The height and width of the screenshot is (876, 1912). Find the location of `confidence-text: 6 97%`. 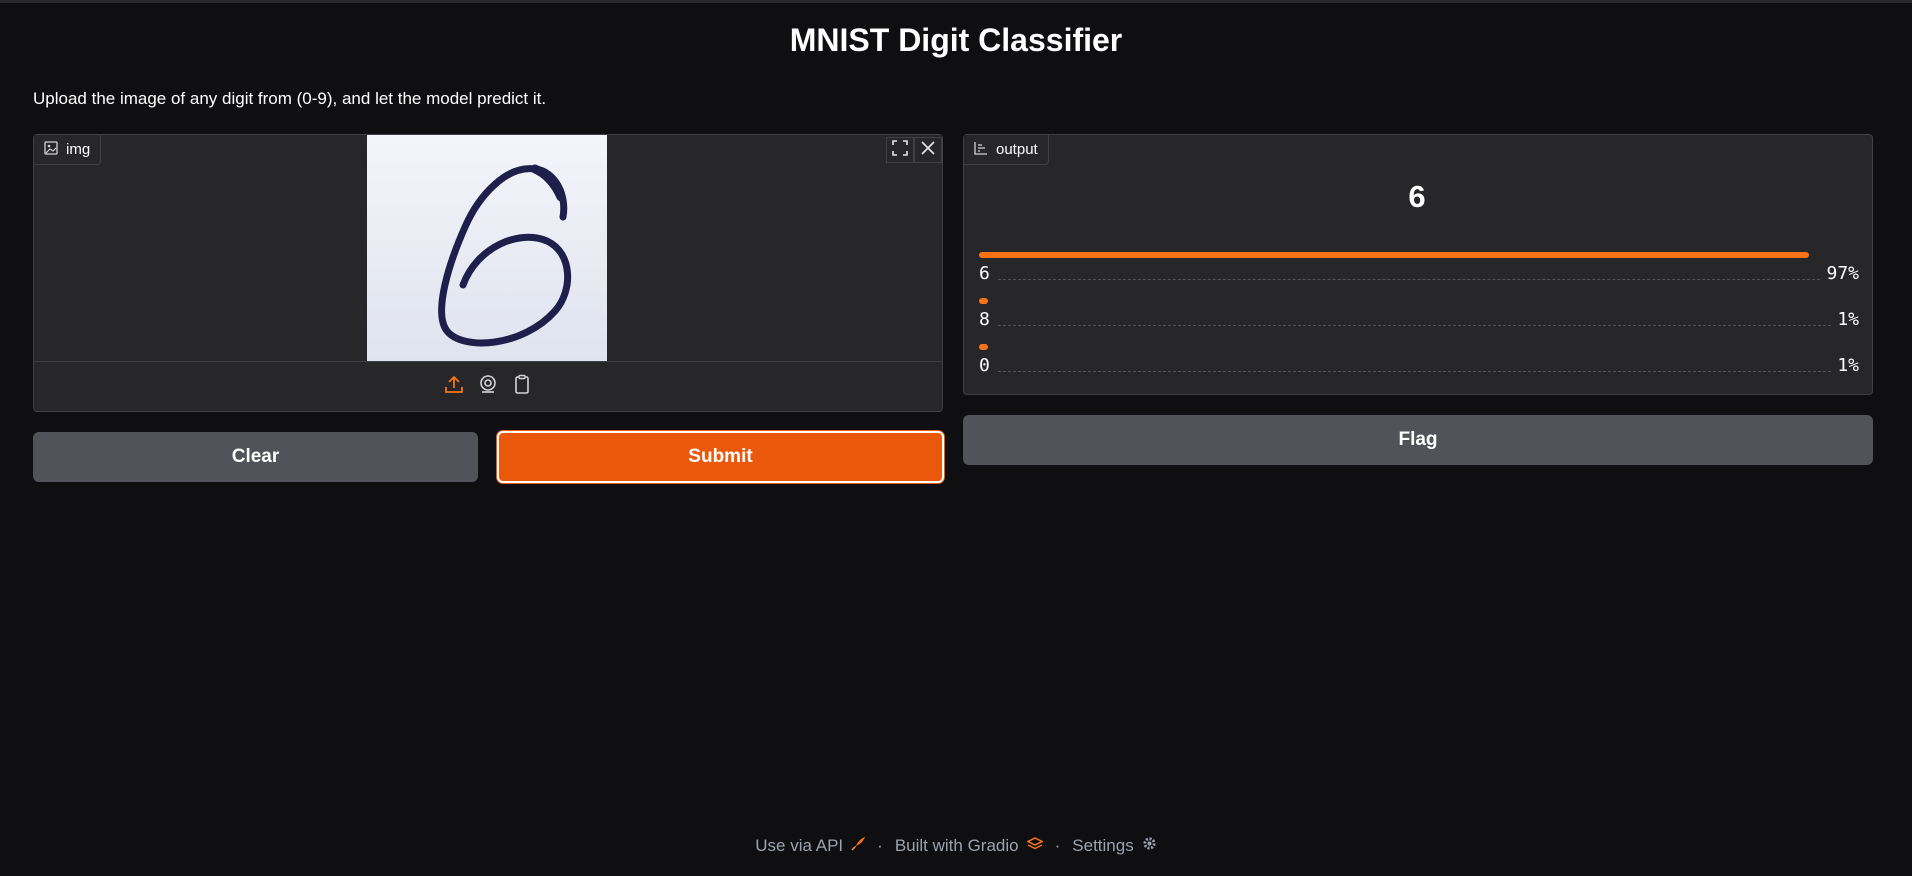

confidence-text: 6 97% is located at coordinates (1419, 273).